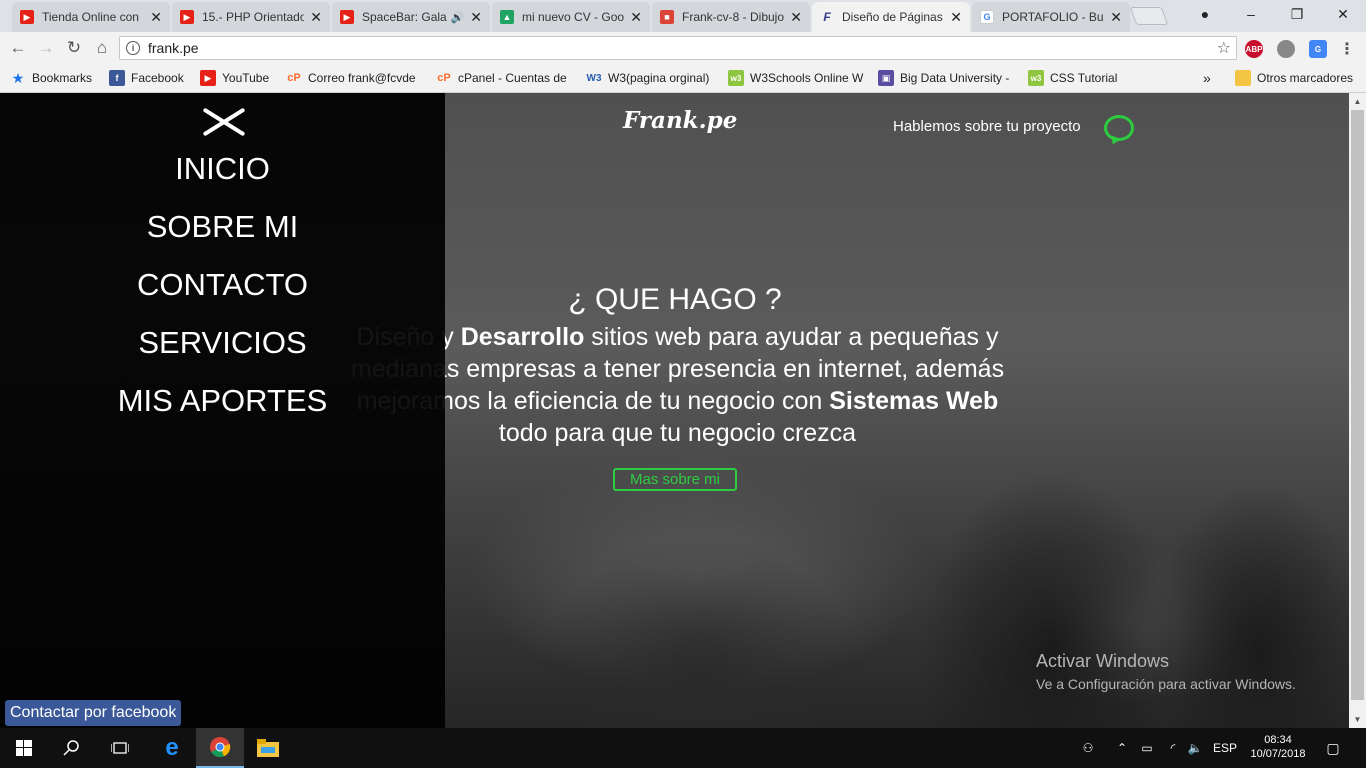 This screenshot has height=768, width=1366. Describe the element at coordinates (1278, 747) in the screenshot. I see `clock: 08:34 10/07/2018` at that location.